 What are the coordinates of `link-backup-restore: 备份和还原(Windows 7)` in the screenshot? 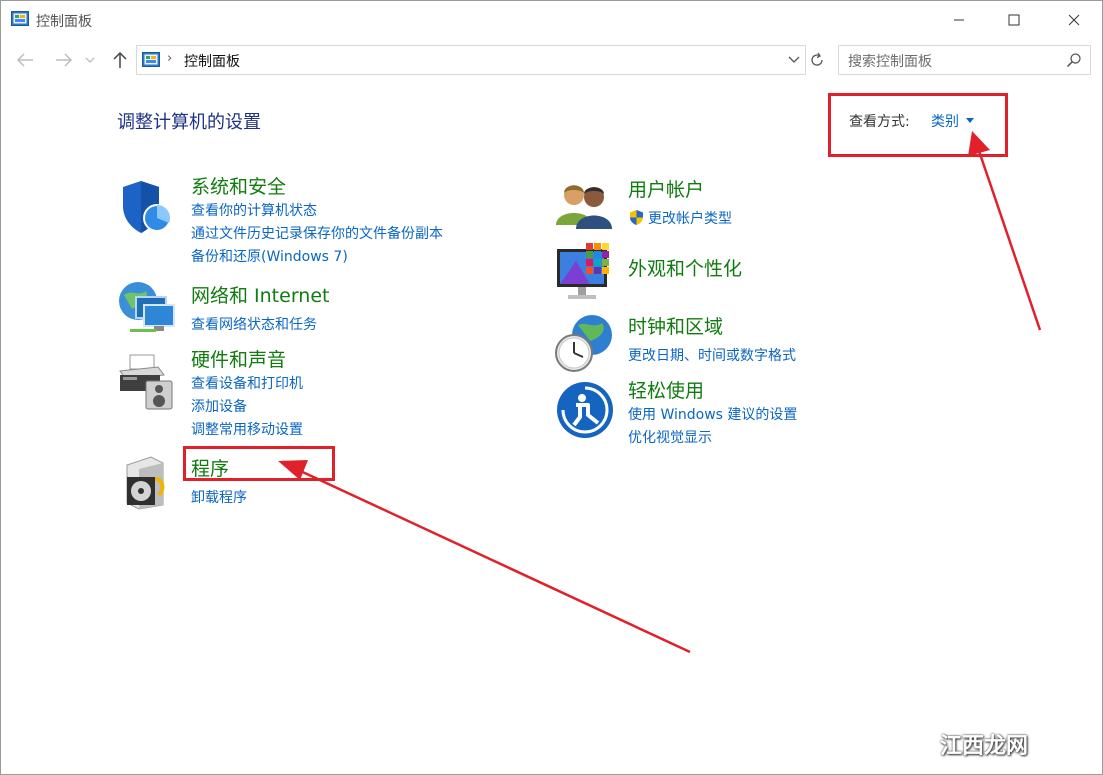 It's located at (269, 256).